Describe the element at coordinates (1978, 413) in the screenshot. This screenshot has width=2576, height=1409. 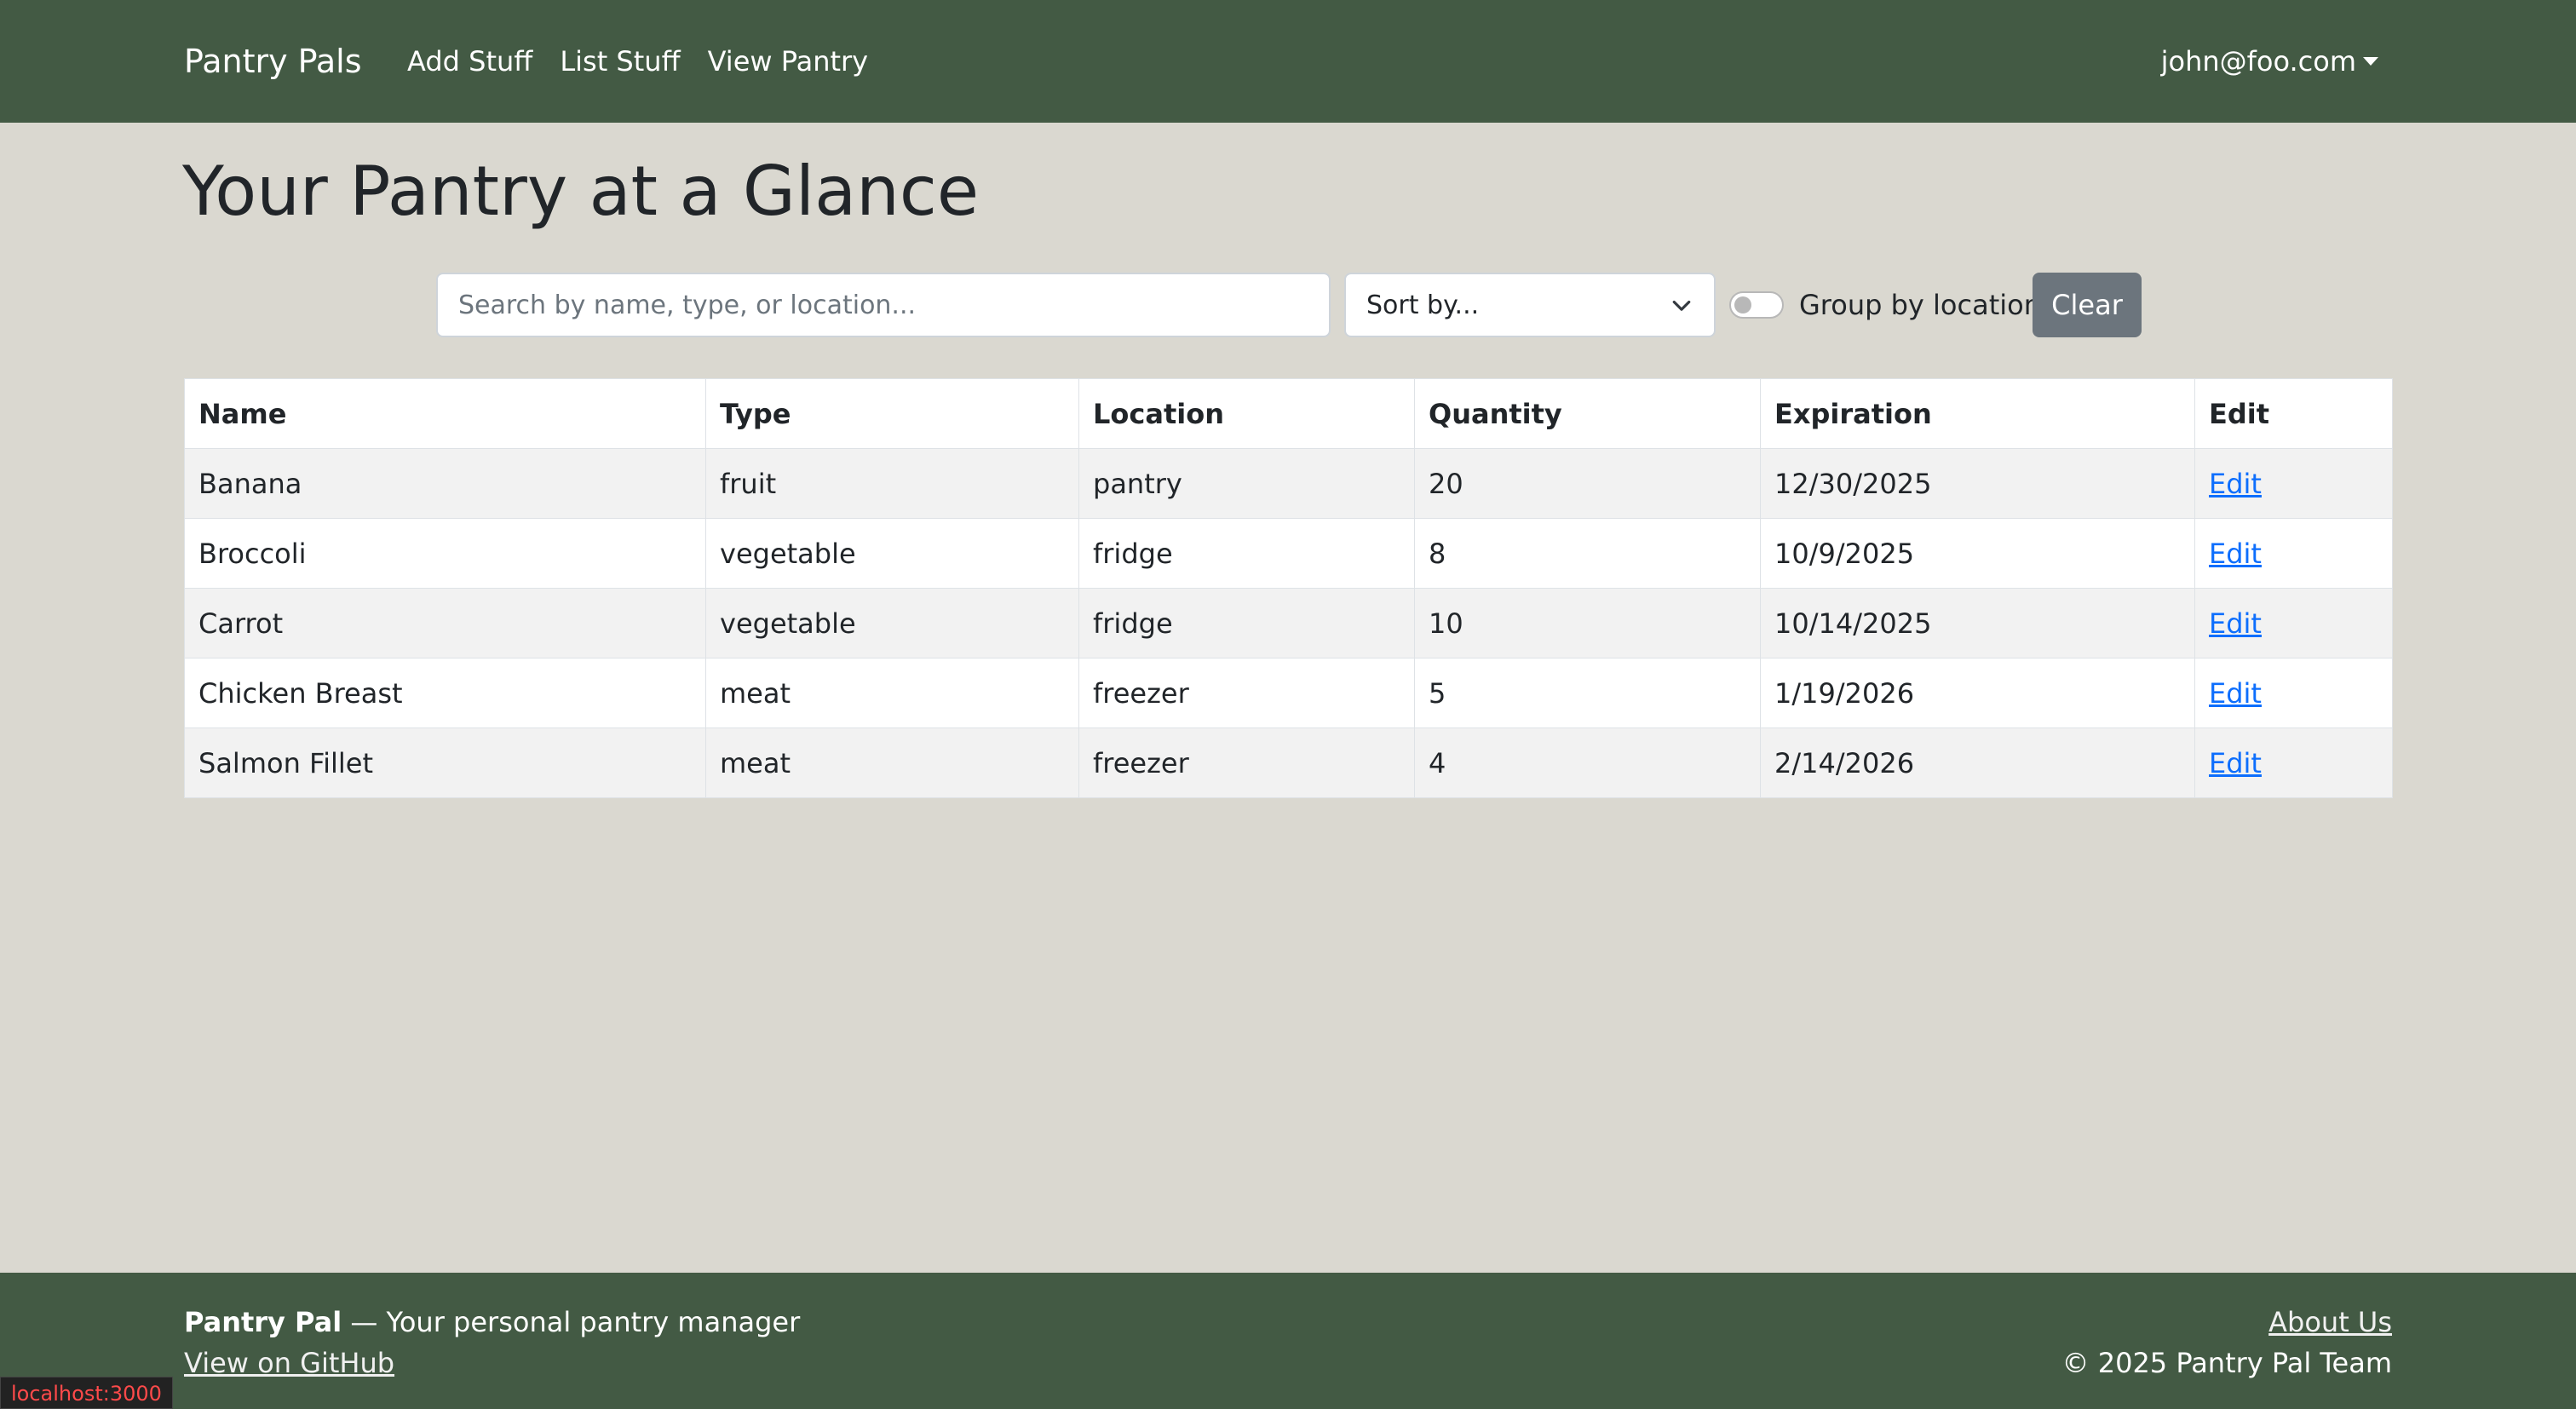
I see `header-expiration: Expiration` at that location.